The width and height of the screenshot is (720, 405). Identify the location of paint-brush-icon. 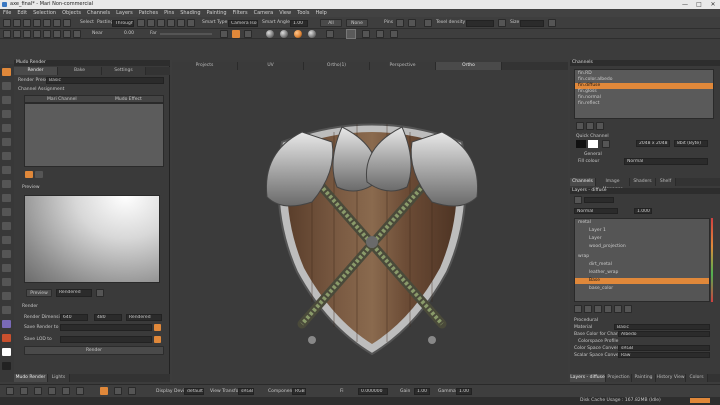
(6, 156).